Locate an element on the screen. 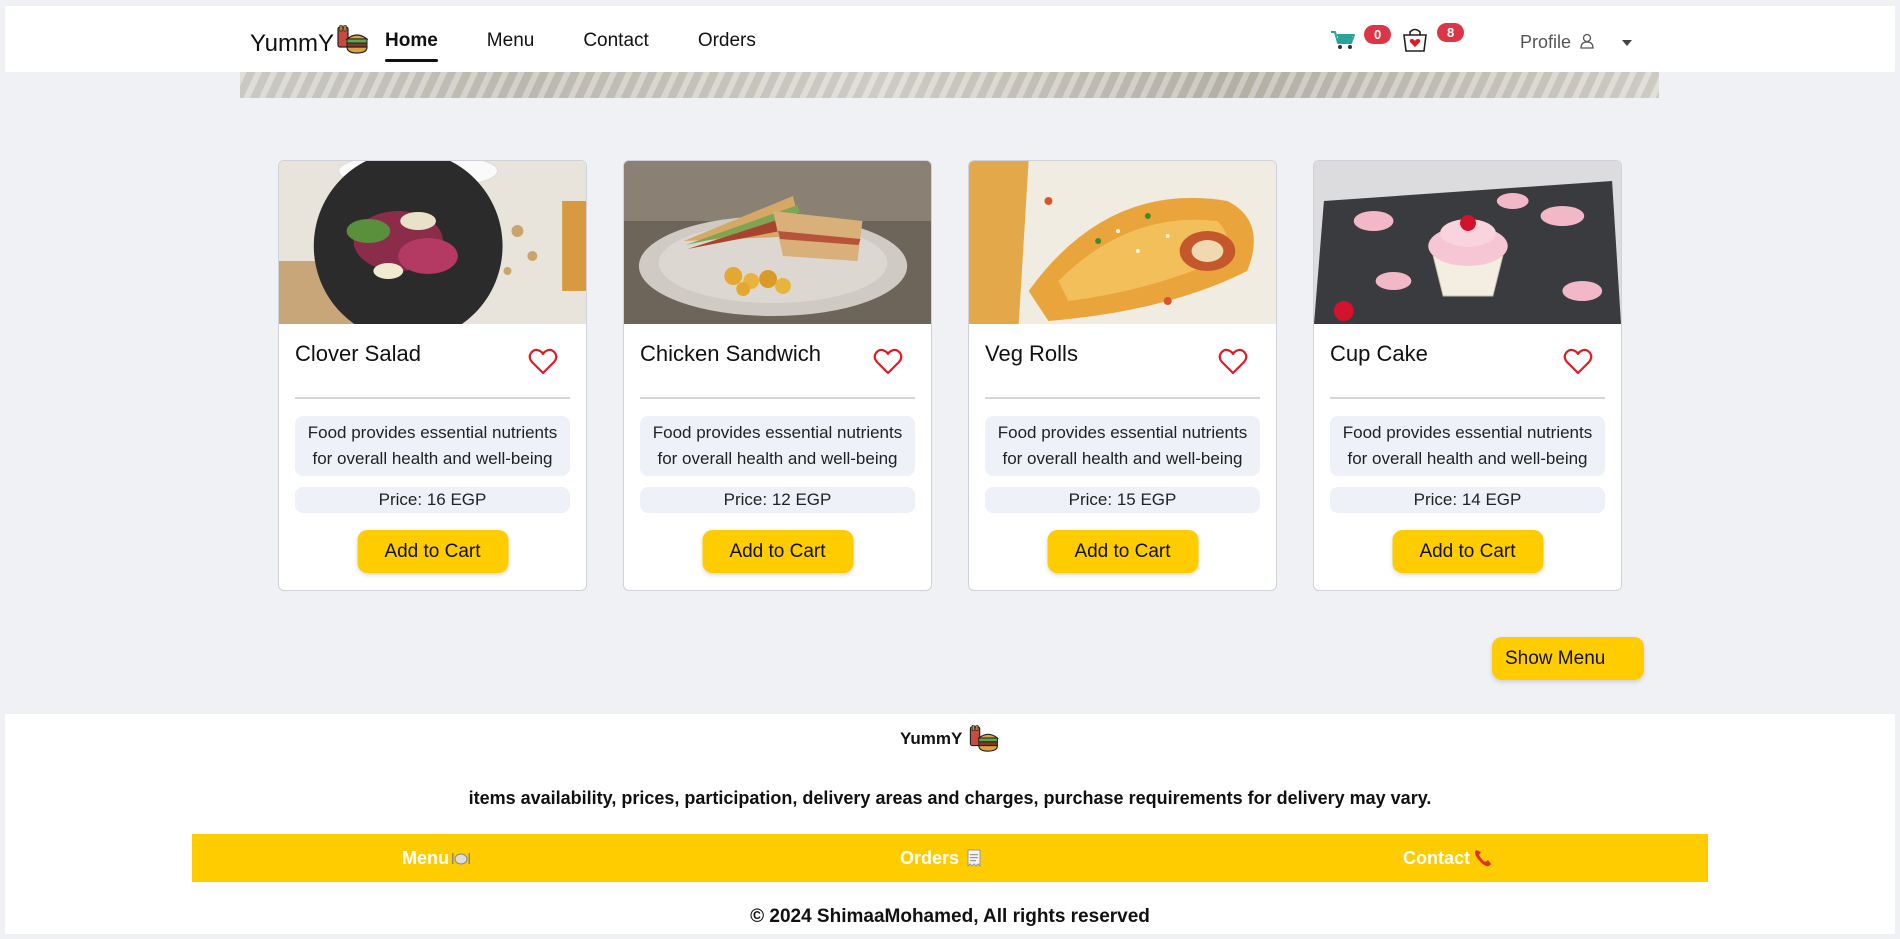 The image size is (1900, 939). product-name: Clover Salad is located at coordinates (358, 353).